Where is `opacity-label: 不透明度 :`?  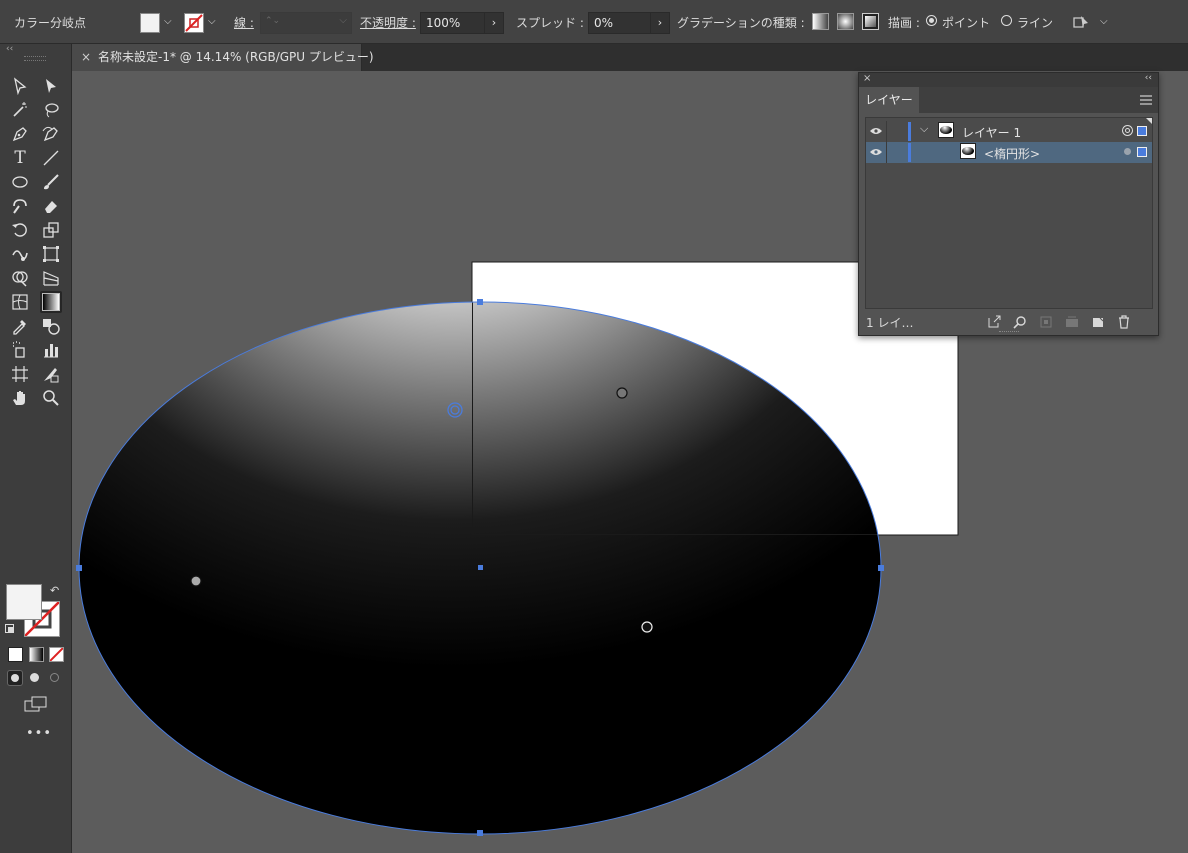
opacity-label: 不透明度 : is located at coordinates (388, 22).